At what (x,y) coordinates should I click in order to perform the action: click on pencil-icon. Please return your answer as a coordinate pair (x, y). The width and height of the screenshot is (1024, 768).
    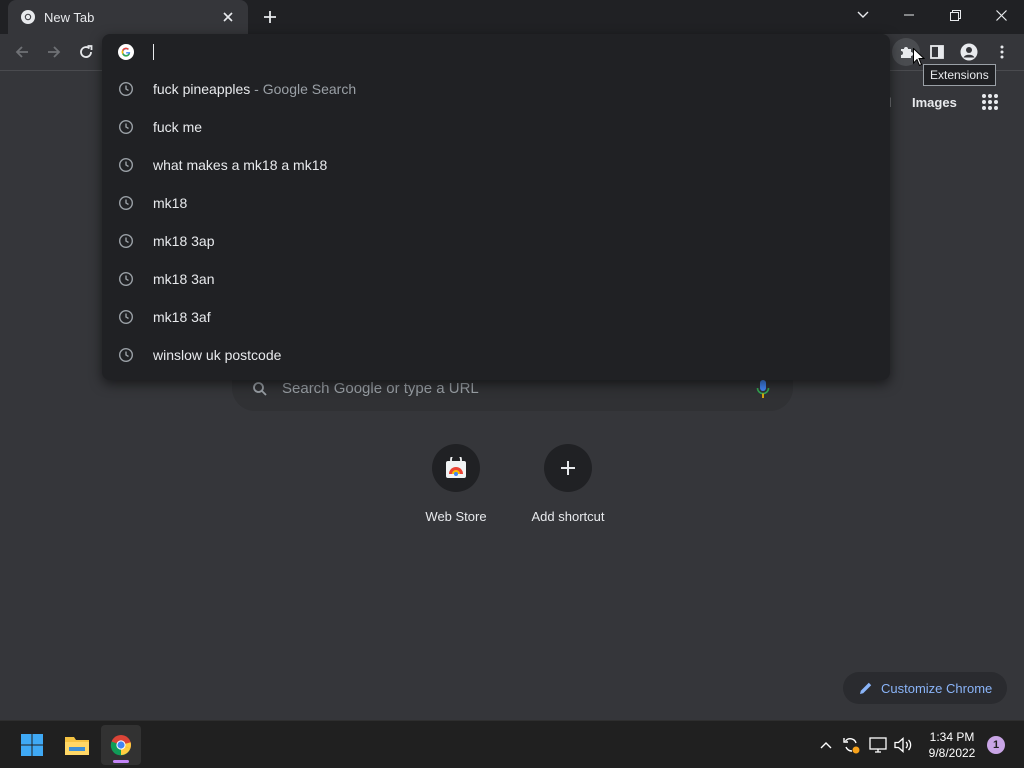
    Looking at the image, I should click on (866, 688).